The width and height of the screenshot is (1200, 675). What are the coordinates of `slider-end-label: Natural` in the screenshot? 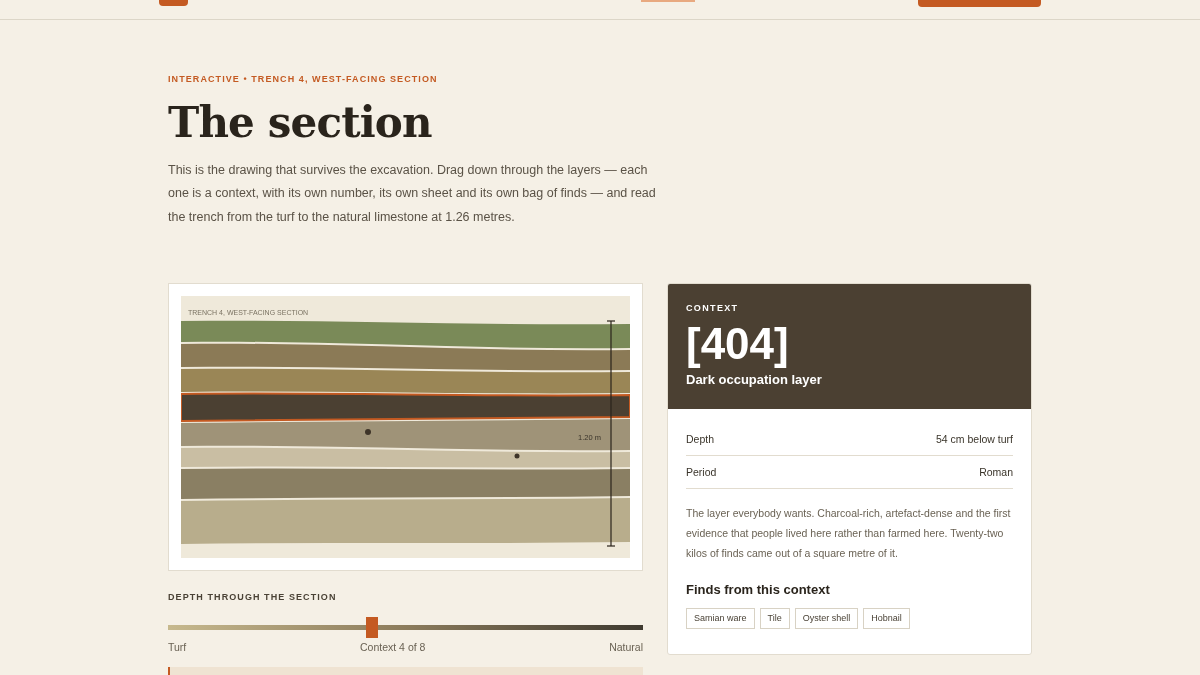 It's located at (626, 647).